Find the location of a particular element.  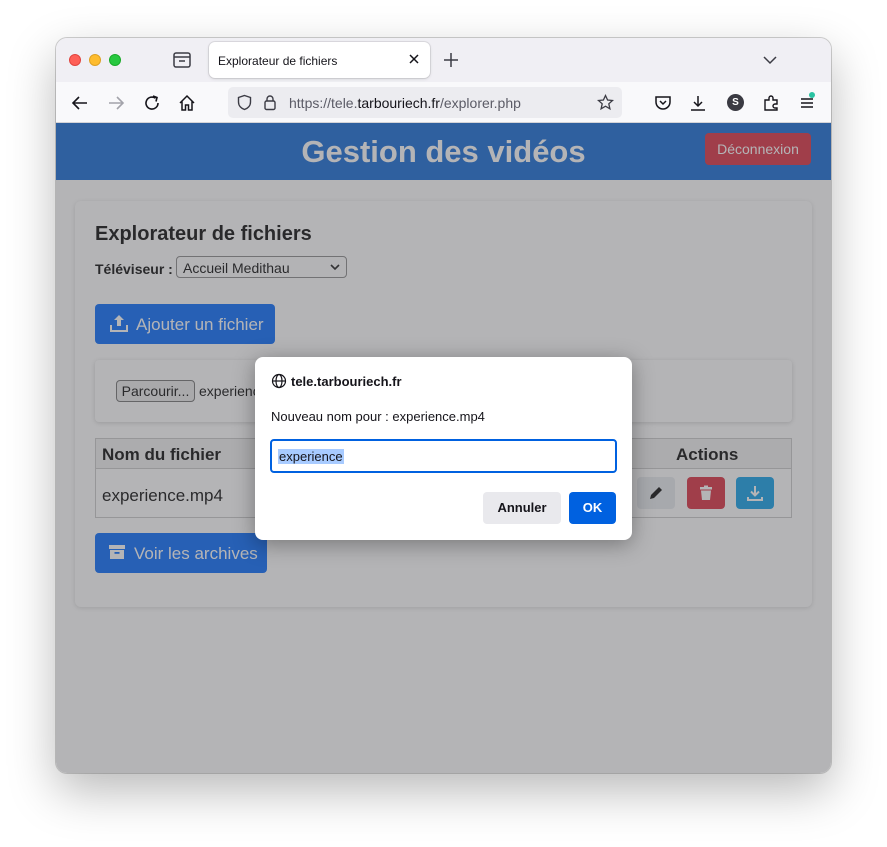

url-text: https://tele.tarbouriech.fr/explorer.php is located at coordinates (405, 103).